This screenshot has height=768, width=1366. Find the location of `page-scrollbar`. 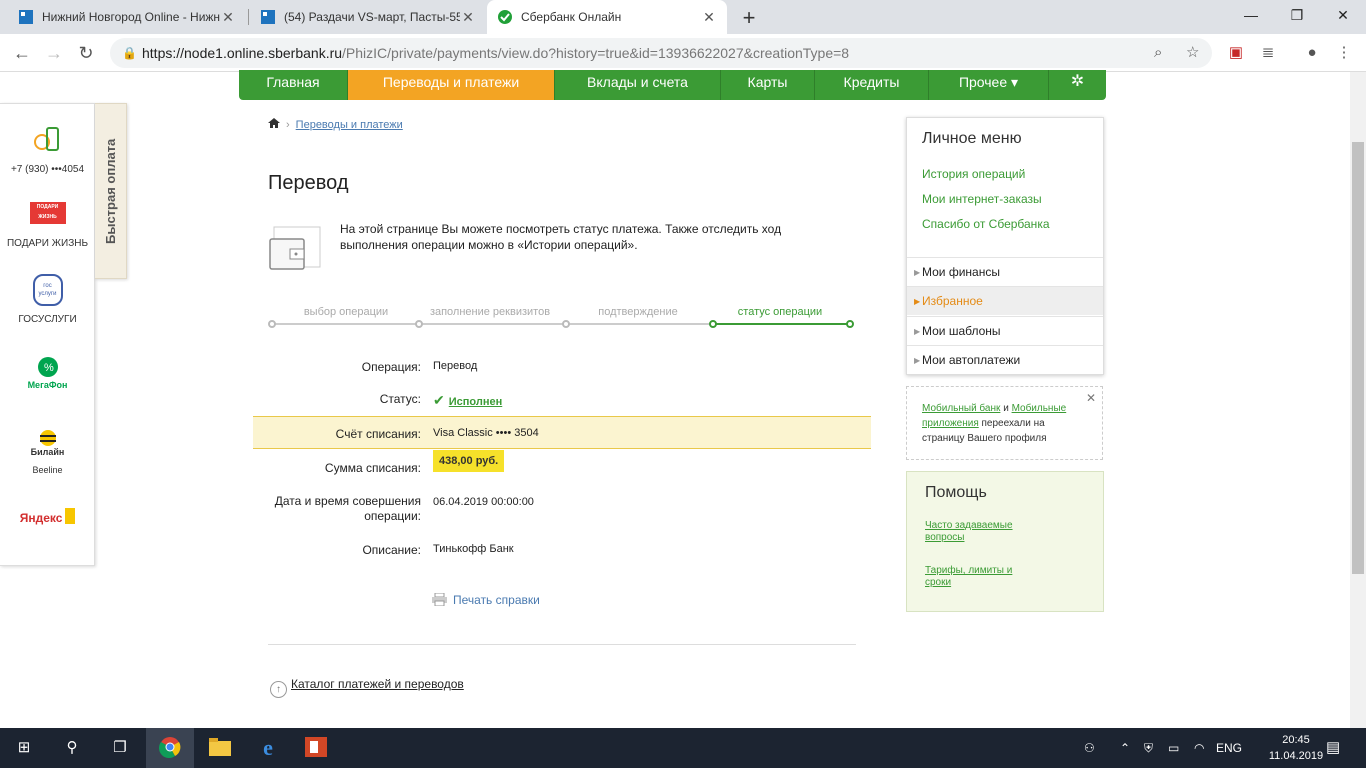

page-scrollbar is located at coordinates (1358, 400).